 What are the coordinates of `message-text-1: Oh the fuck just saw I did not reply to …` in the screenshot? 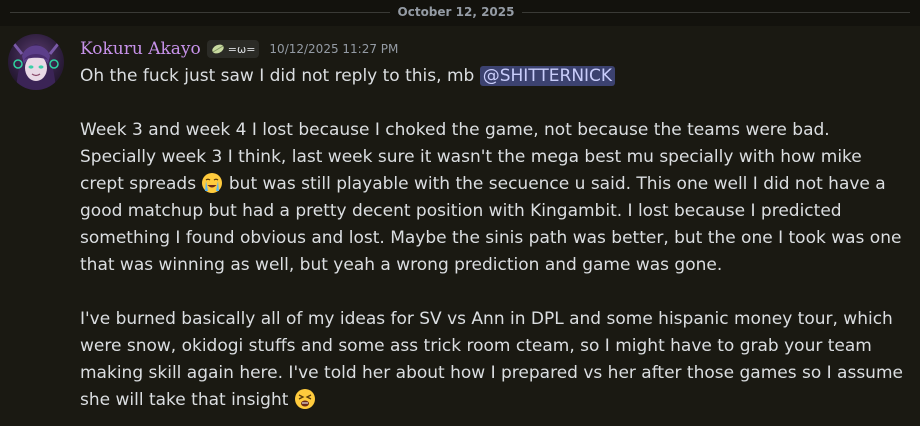 It's located at (280, 76).